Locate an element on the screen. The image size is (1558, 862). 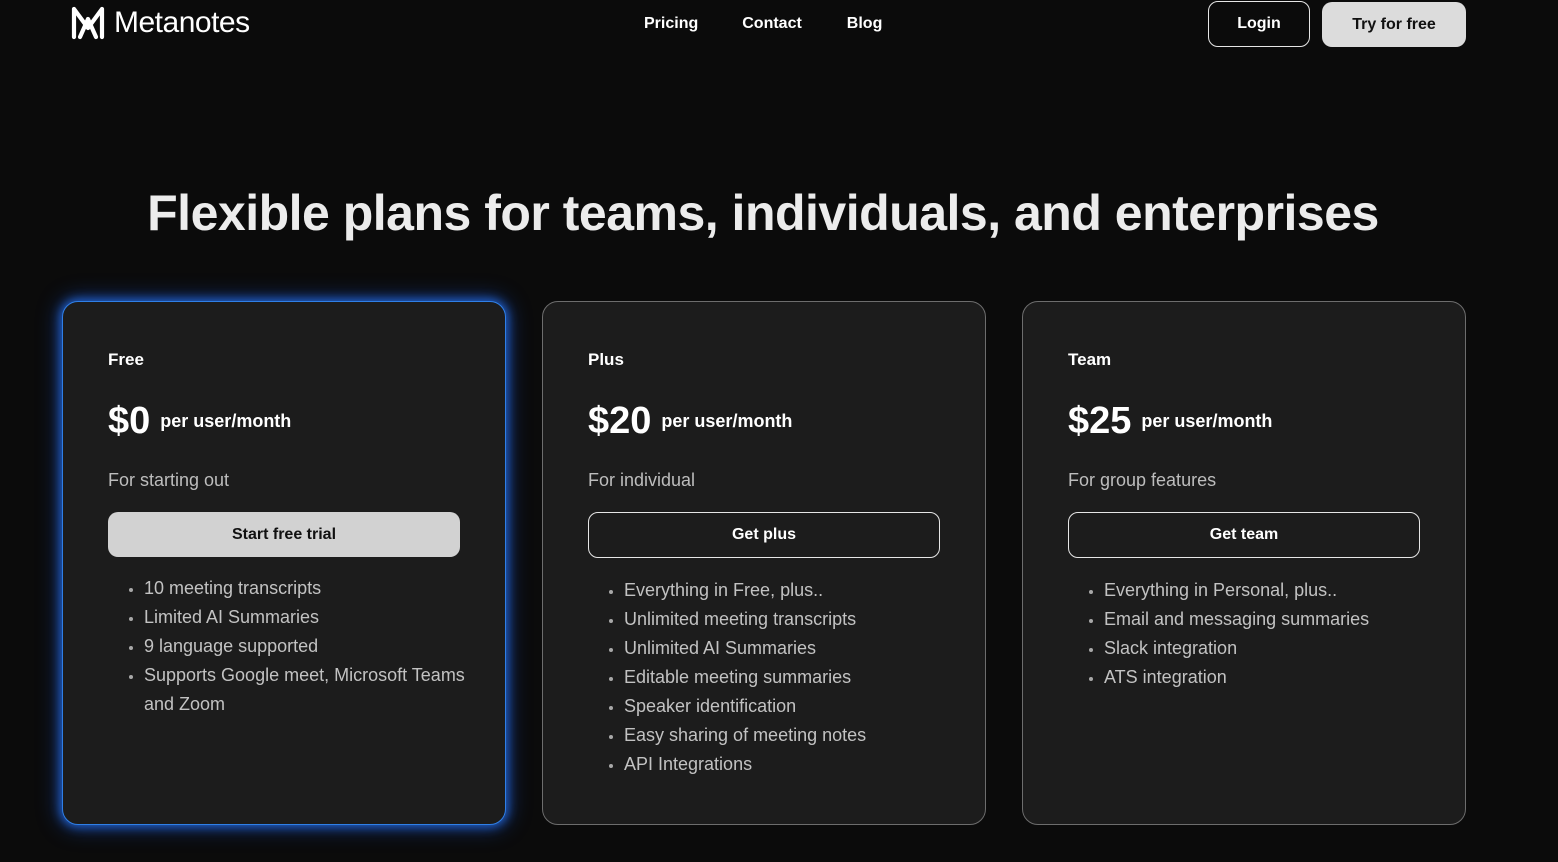
plan-description: For individual is located at coordinates (642, 480).